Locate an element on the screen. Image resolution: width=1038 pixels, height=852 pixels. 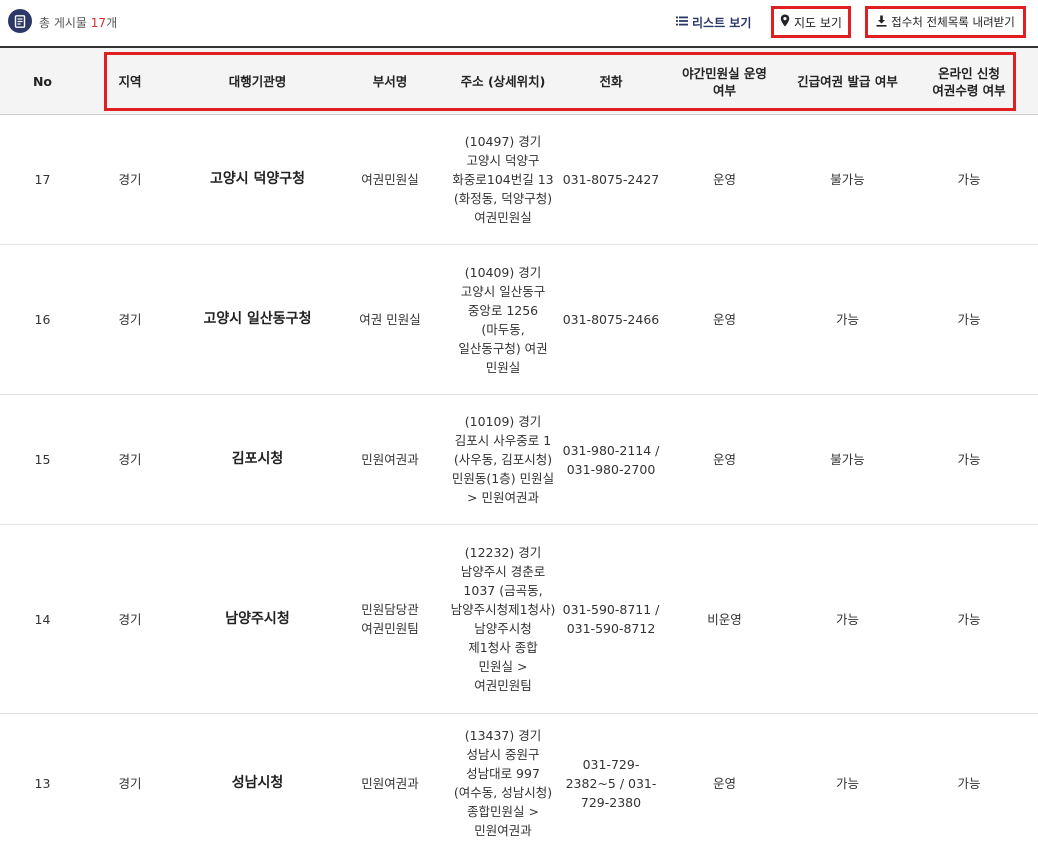
header-online-label: 온라인 신청 여권수령 여부 is located at coordinates (969, 81).